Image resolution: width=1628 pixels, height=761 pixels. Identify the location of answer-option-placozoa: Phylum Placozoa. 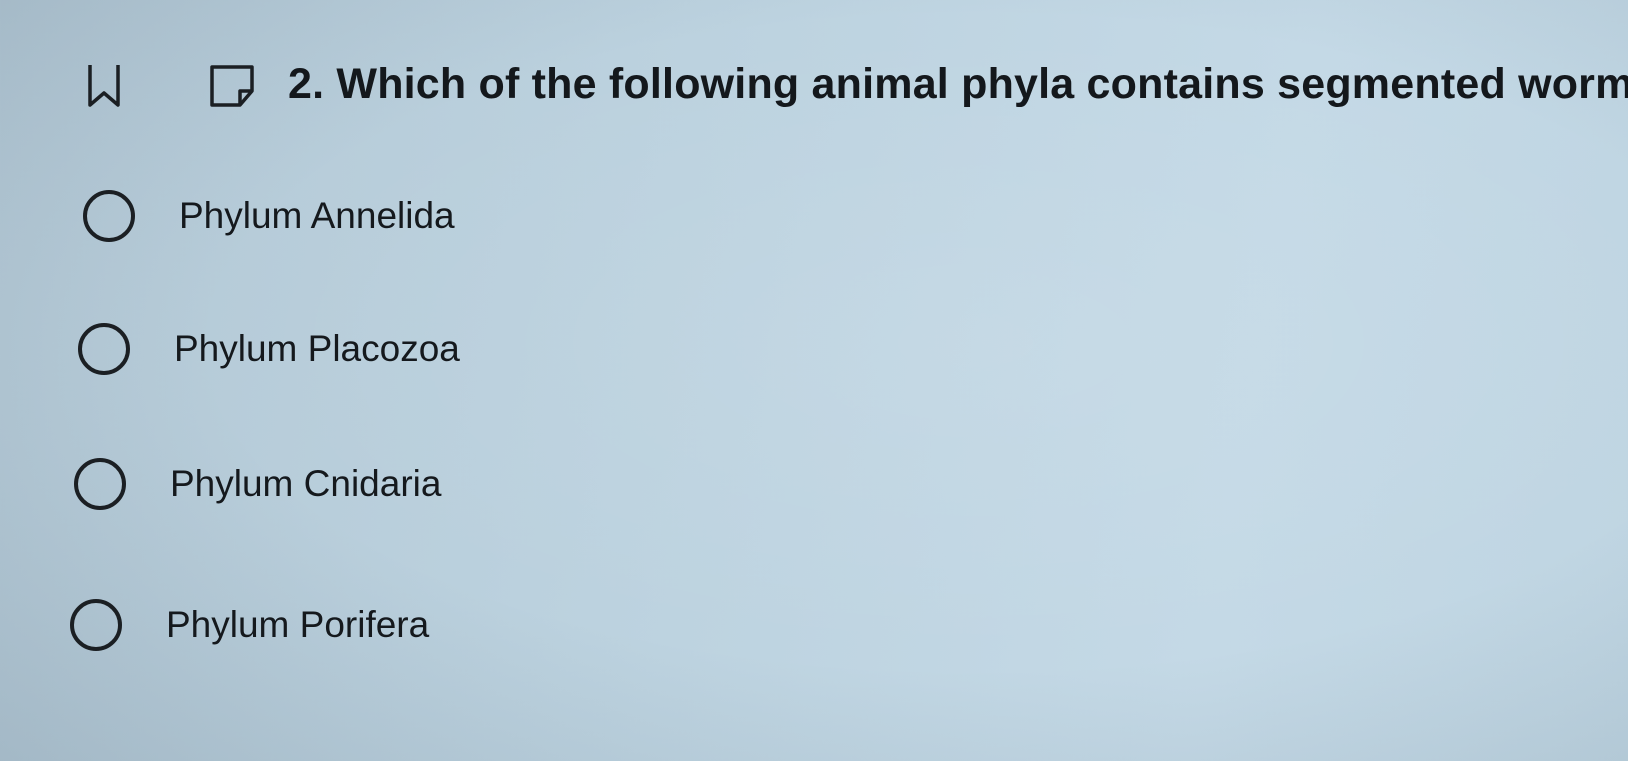
(269, 349).